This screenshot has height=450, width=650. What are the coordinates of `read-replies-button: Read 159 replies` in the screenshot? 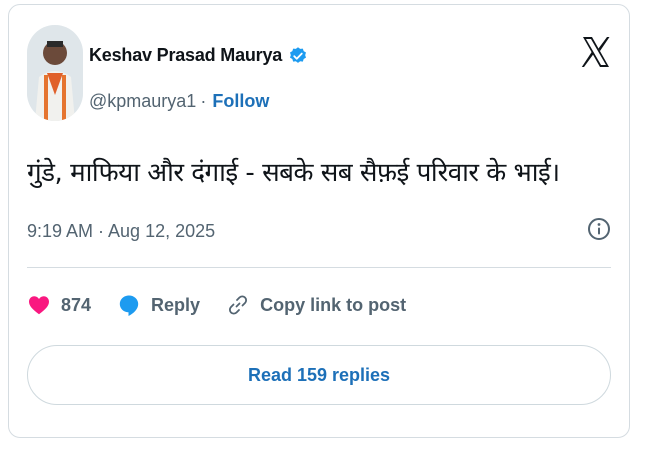 It's located at (319, 375).